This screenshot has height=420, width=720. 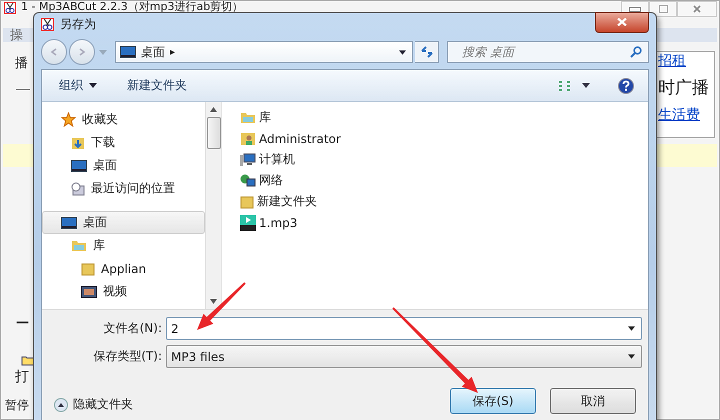 I want to click on star-icon, so click(x=68, y=119).